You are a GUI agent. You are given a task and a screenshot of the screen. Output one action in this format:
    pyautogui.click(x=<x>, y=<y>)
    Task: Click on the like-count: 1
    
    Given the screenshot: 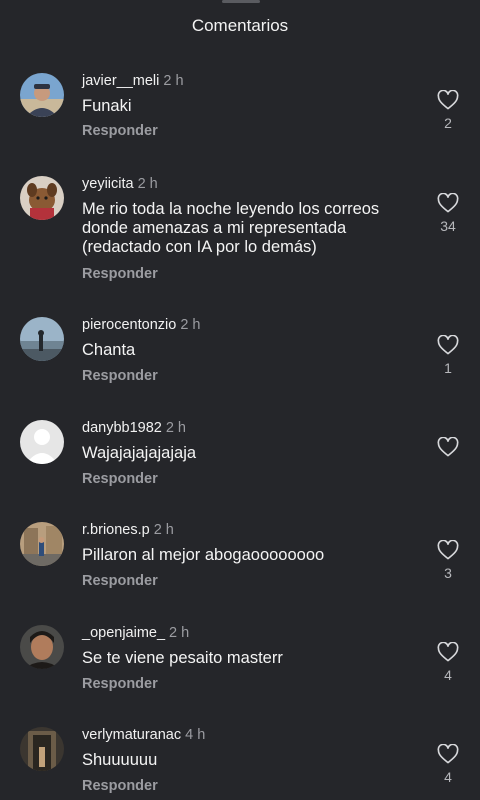 What is the action you would take?
    pyautogui.click(x=448, y=368)
    